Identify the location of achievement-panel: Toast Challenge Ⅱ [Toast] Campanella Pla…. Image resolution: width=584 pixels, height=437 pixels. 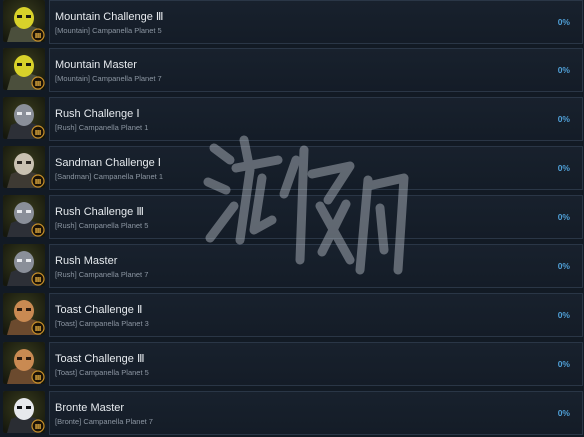
(316, 315).